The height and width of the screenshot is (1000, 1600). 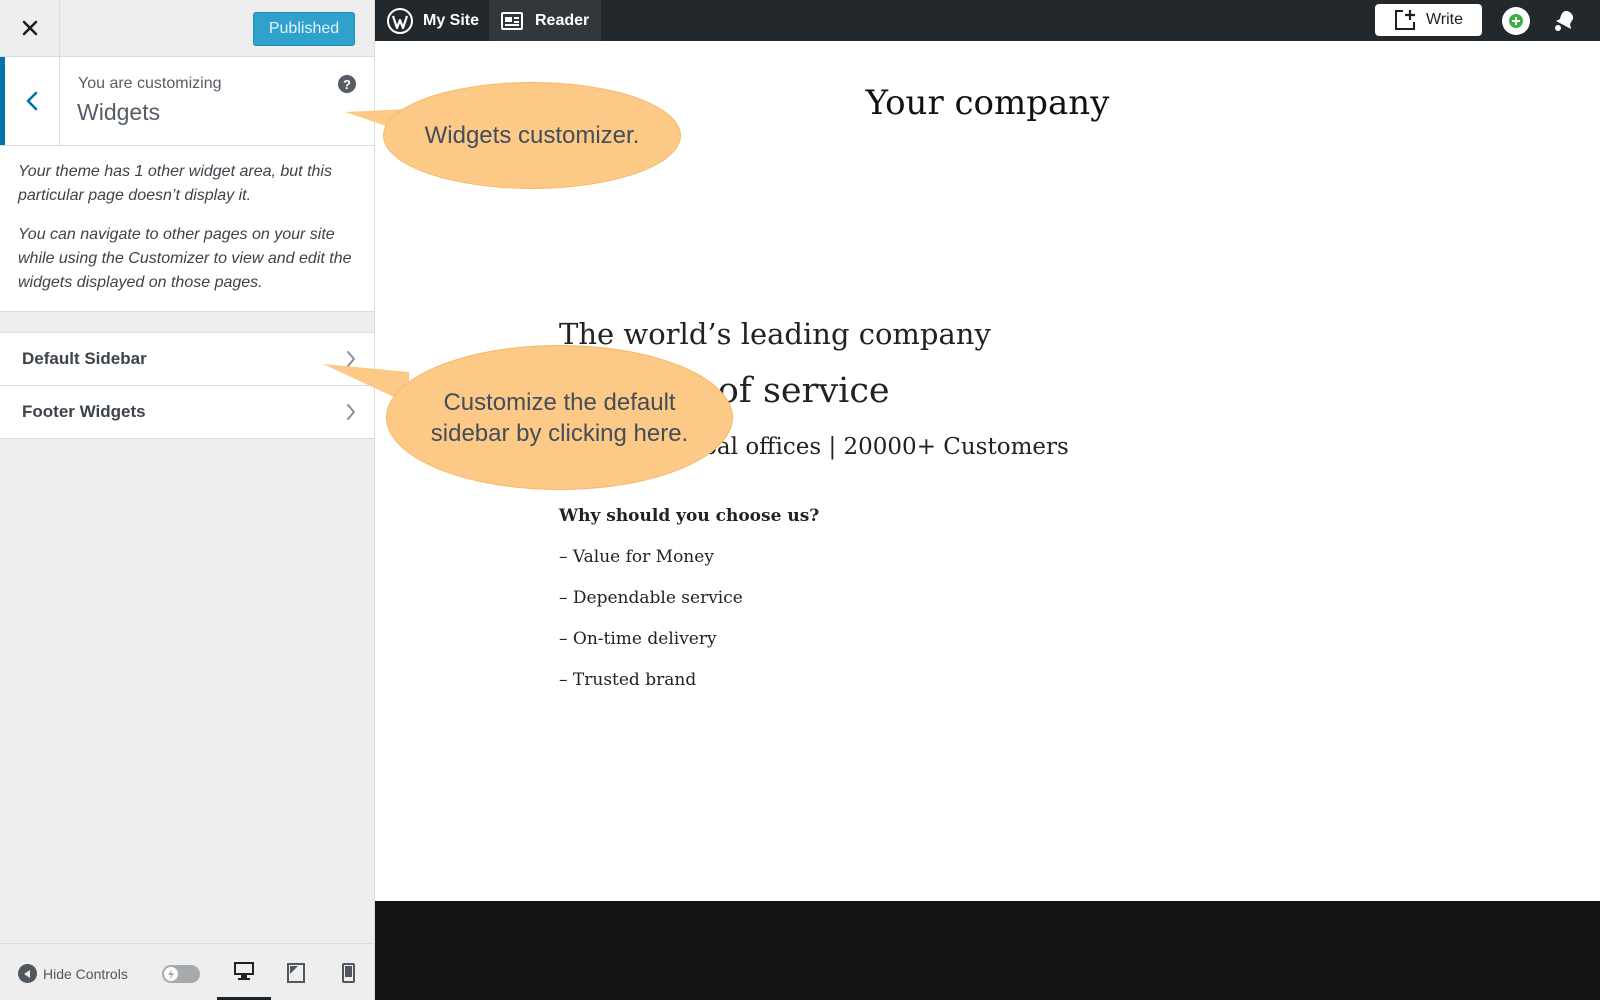 I want to click on profile-avatar, so click(x=1516, y=21).